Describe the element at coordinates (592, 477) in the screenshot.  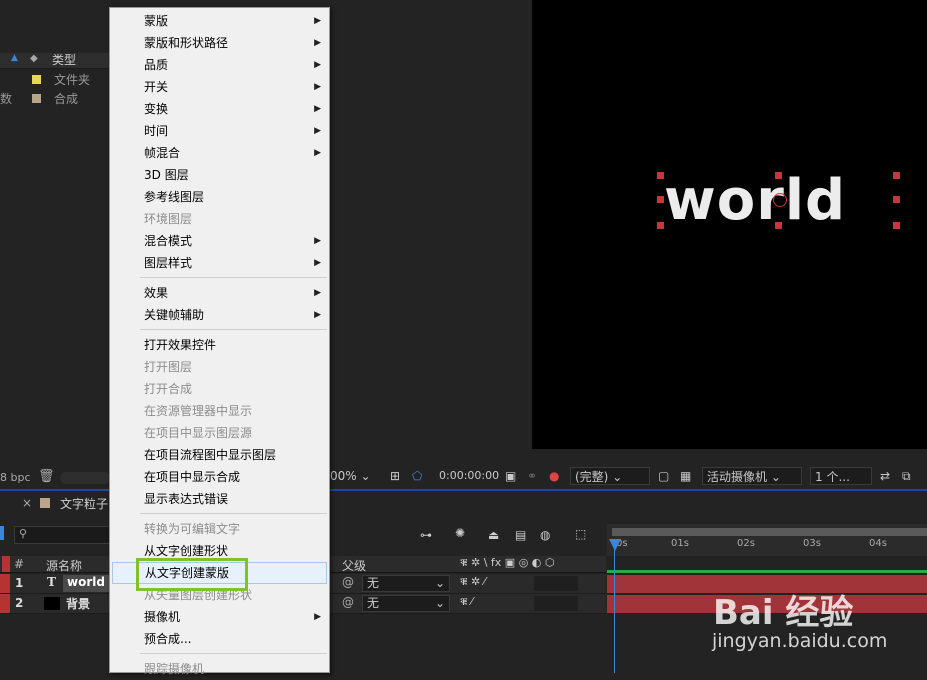
I see `resolution-value: (完整)` at that location.